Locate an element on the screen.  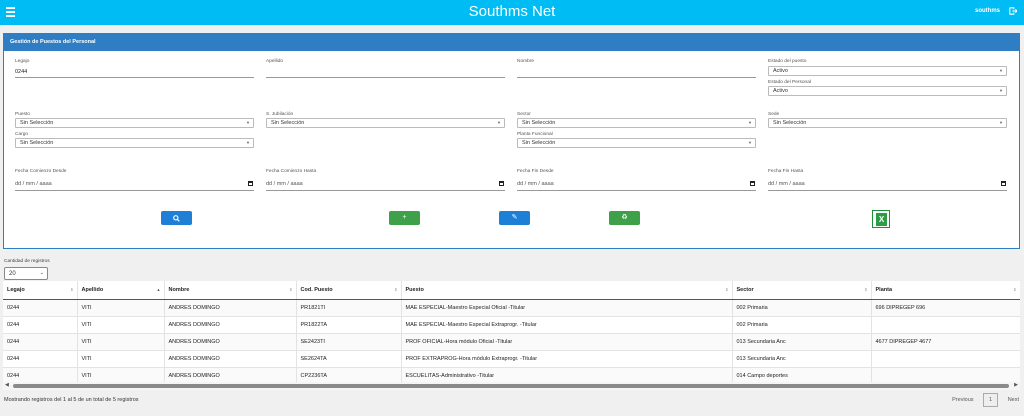
estado-puesto-field: Estado del puesto Activo ▼ is located at coordinates (887, 67).